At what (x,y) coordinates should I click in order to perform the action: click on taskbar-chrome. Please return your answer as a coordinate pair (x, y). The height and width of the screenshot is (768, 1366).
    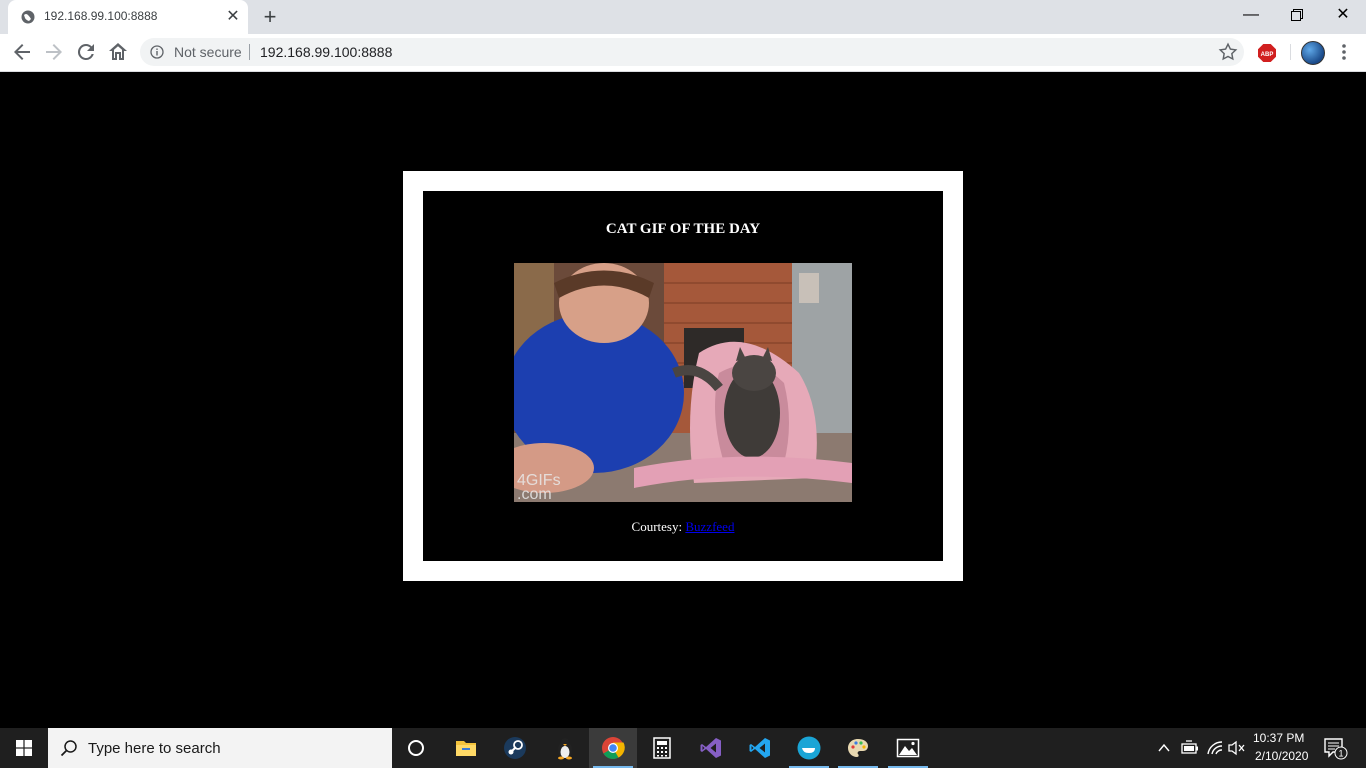
    Looking at the image, I should click on (613, 748).